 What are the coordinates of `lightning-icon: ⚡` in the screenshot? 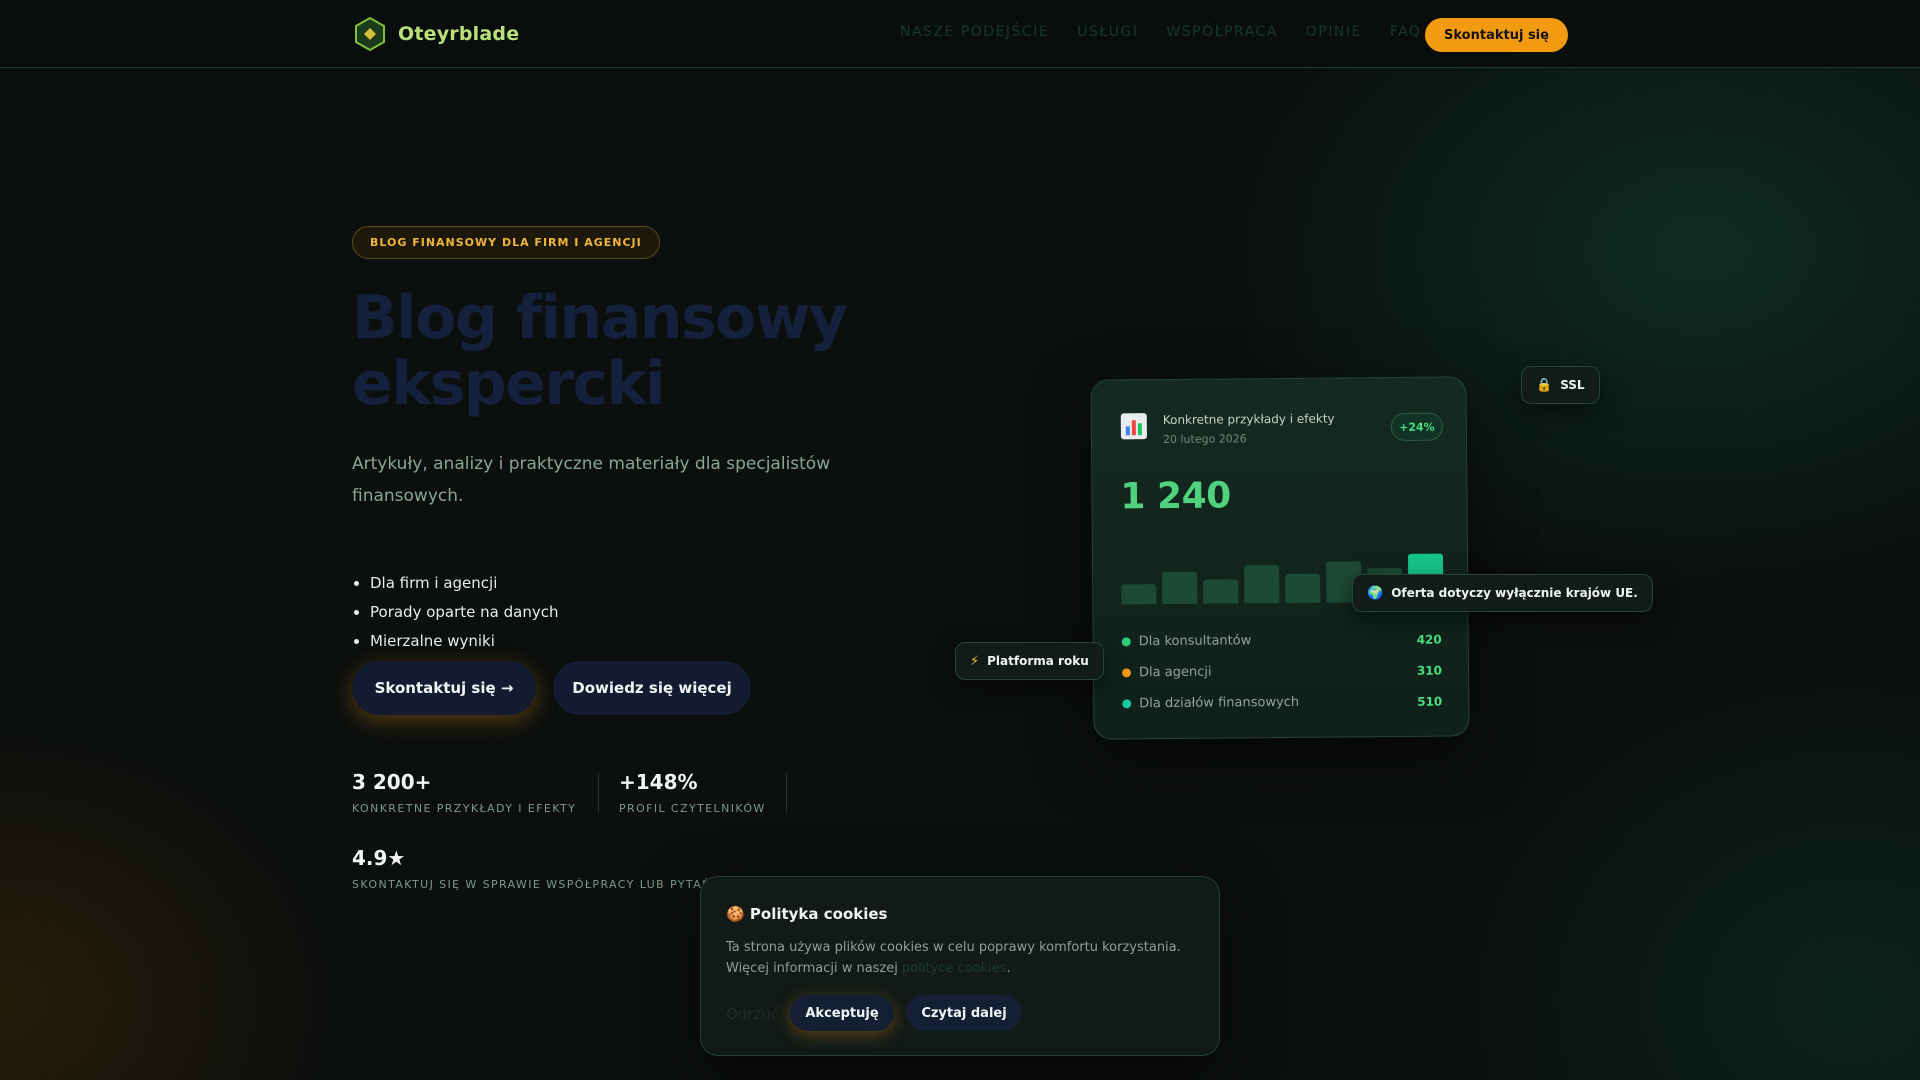 It's located at (975, 661).